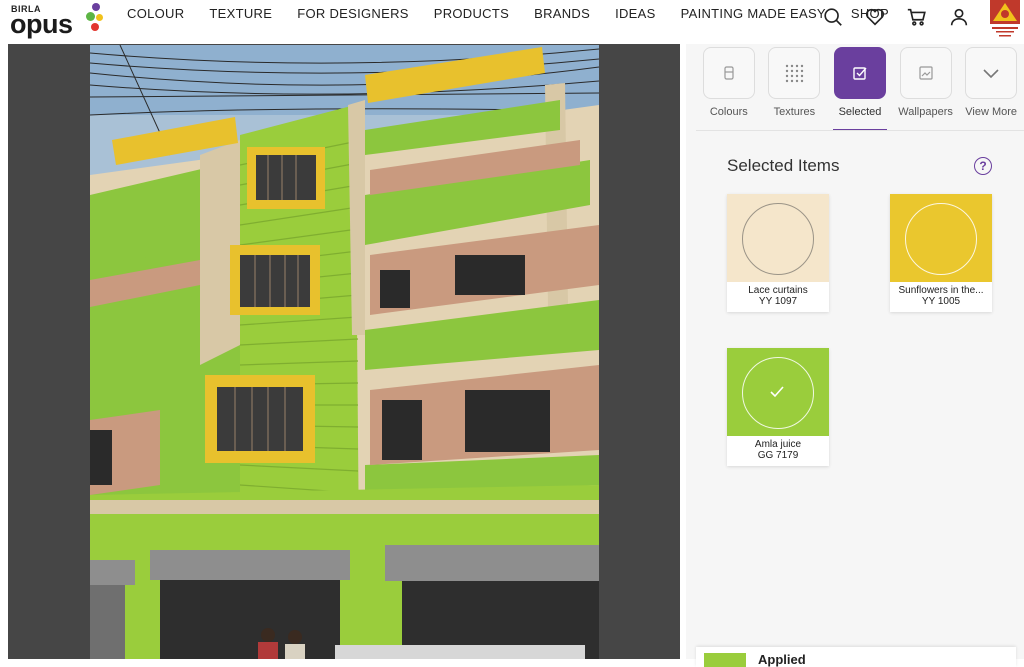  What do you see at coordinates (96, 7) in the screenshot?
I see `logo-dot-purple` at bounding box center [96, 7].